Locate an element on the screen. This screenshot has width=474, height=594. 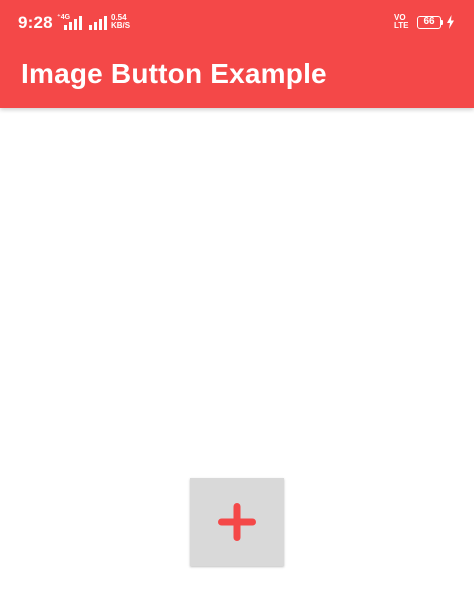
battery-icon: 66 is located at coordinates (429, 22).